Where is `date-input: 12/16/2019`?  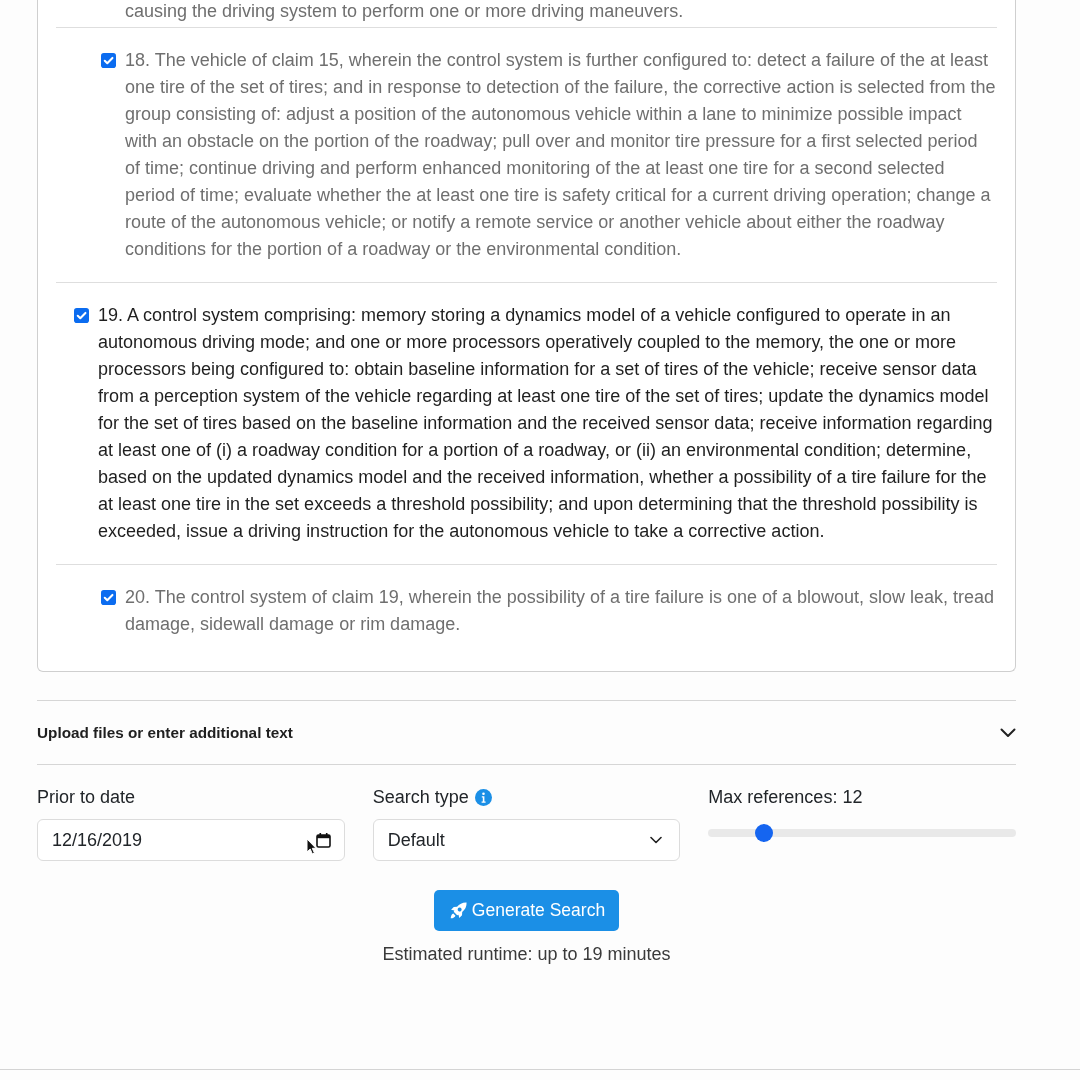
date-input: 12/16/2019 is located at coordinates (191, 840).